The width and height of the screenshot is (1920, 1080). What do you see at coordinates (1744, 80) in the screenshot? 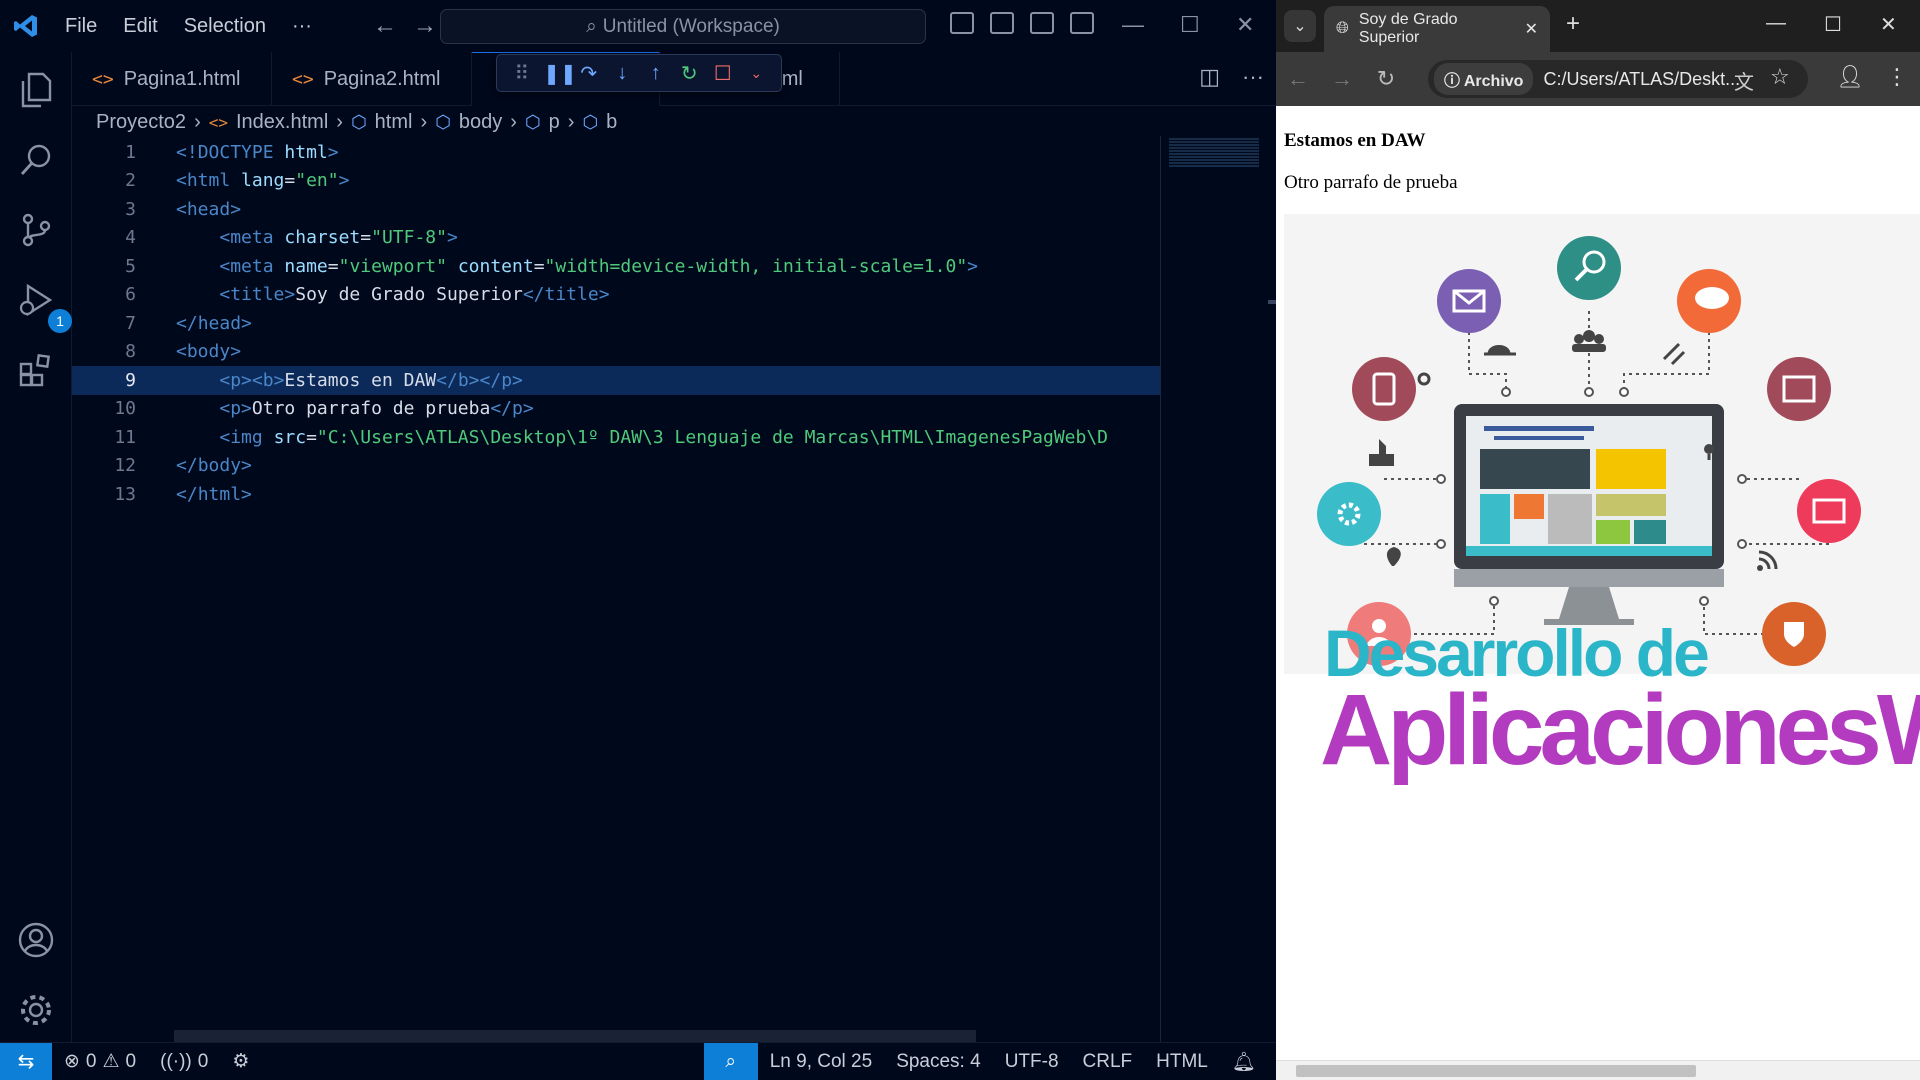
I see `translate-icon: 文` at bounding box center [1744, 80].